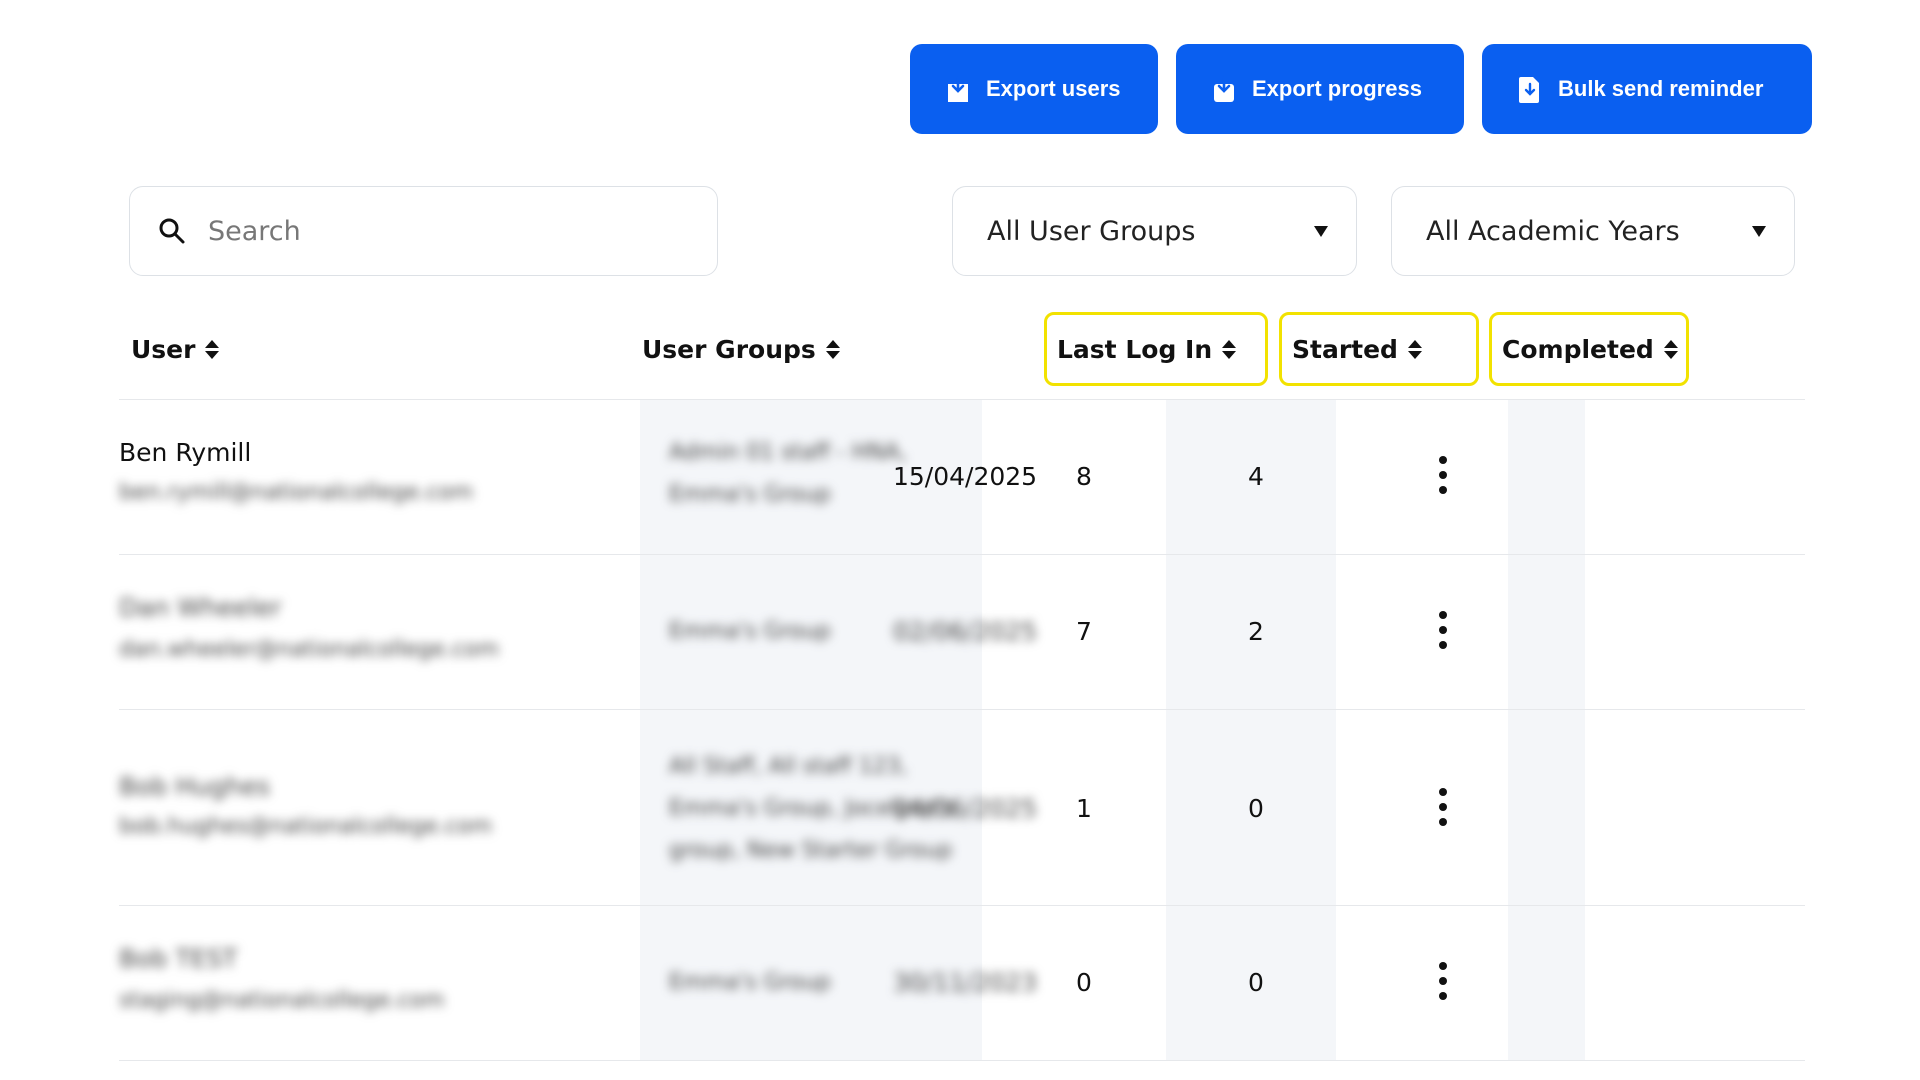 The width and height of the screenshot is (1920, 1080). What do you see at coordinates (1345, 349) in the screenshot?
I see `column-header-label: Started` at bounding box center [1345, 349].